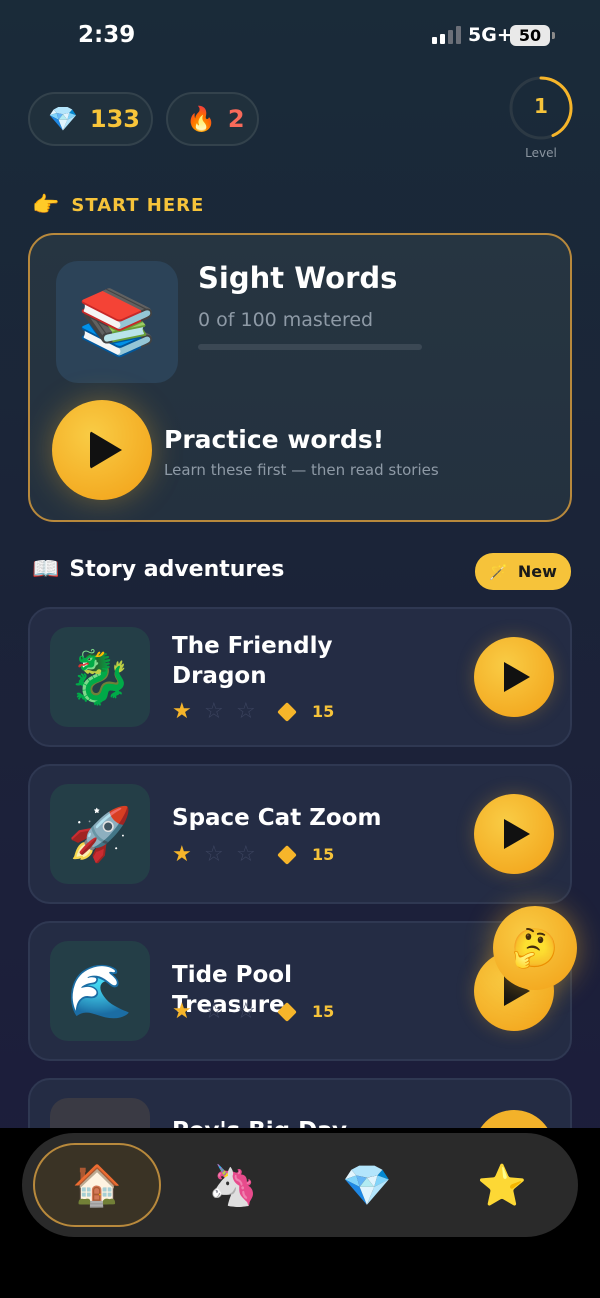 Image resolution: width=600 pixels, height=1298 pixels. I want to click on sight-words-progress-text: 0 of 100 mastered, so click(286, 320).